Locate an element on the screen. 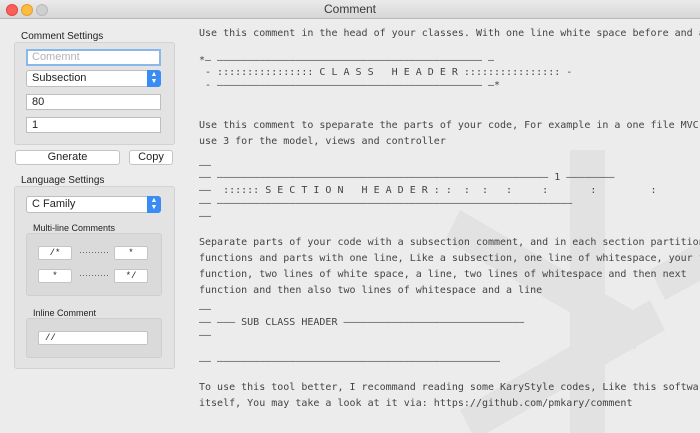 This screenshot has height=433, width=700. language-select: C Family ▲ ▼ is located at coordinates (93, 204).